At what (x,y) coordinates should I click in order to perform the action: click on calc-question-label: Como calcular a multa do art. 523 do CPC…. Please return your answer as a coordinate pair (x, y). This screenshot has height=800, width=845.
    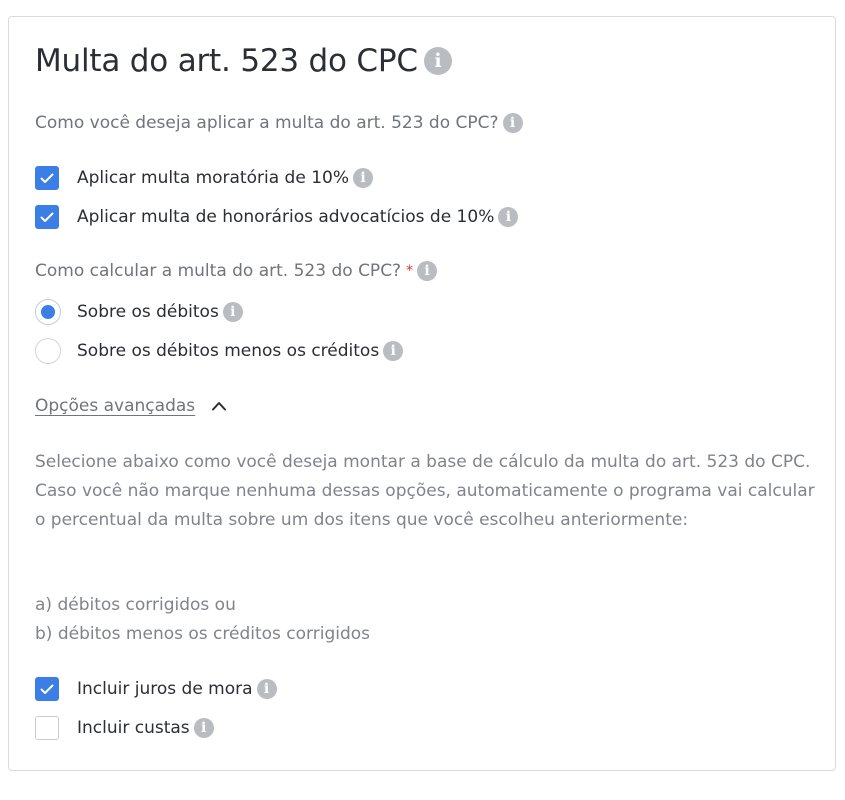
    Looking at the image, I should click on (218, 271).